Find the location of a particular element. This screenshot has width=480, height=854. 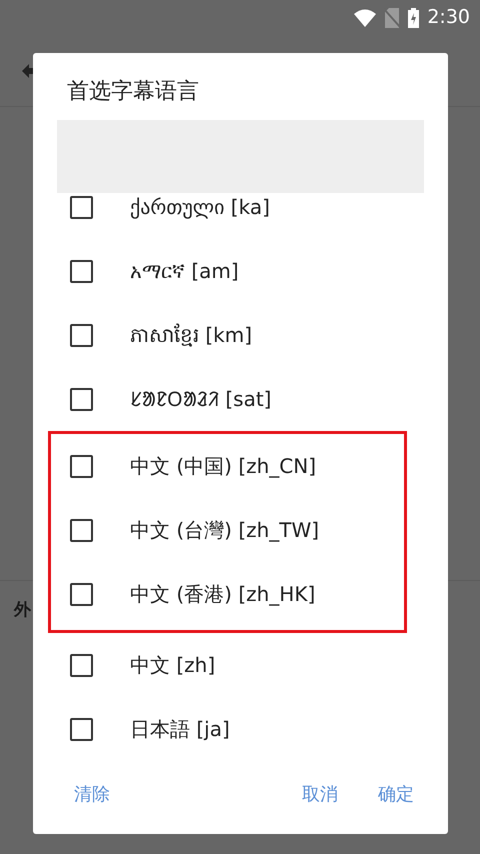

language-label: ქართული [ka] is located at coordinates (200, 207).